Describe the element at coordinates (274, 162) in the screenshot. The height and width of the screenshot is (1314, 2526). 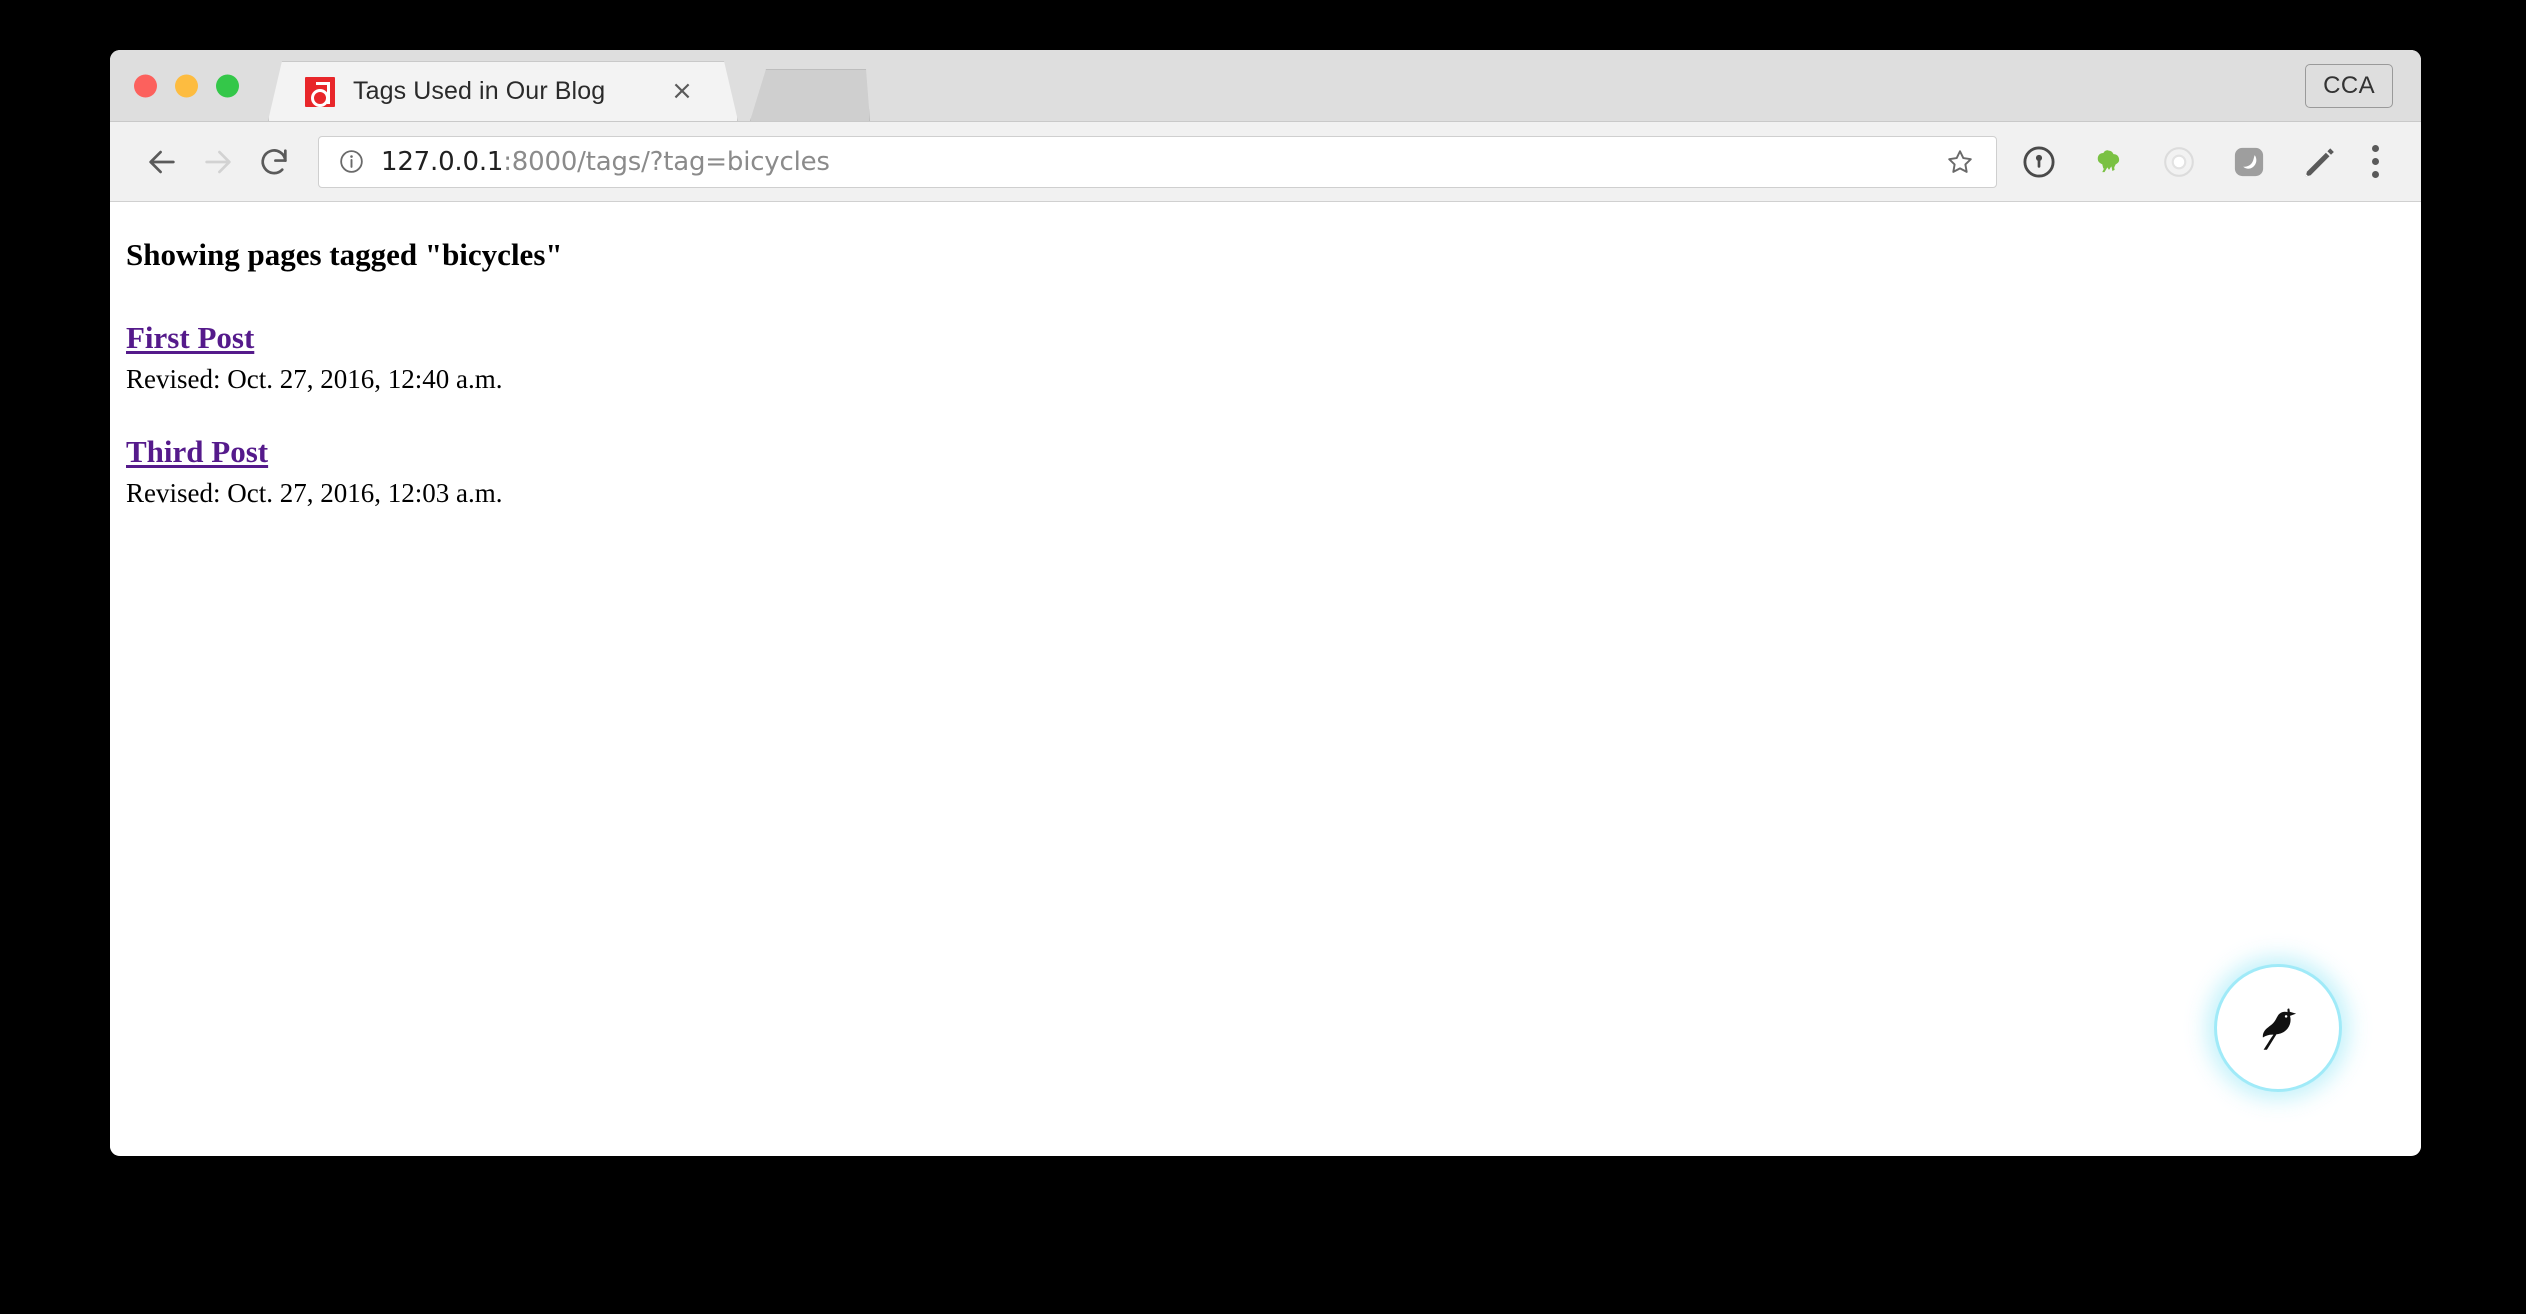
I see `reload-button` at that location.